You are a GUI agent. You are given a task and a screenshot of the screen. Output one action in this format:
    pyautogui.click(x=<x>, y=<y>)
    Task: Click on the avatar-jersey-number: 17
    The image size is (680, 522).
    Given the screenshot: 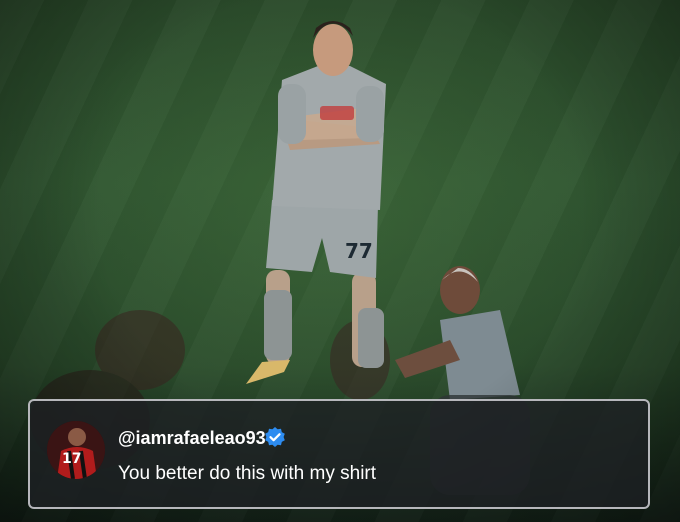 What is the action you would take?
    pyautogui.click(x=72, y=459)
    